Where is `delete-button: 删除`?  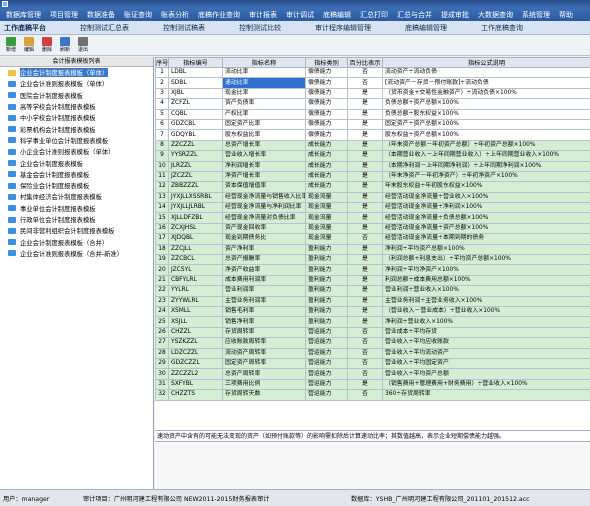 delete-button: 删除 is located at coordinates (47, 46).